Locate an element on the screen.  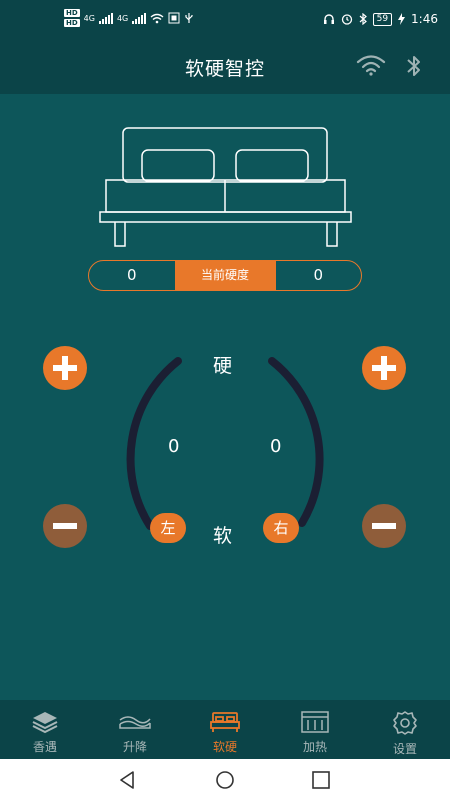
left-side-button: 左 is located at coordinates (168, 528).